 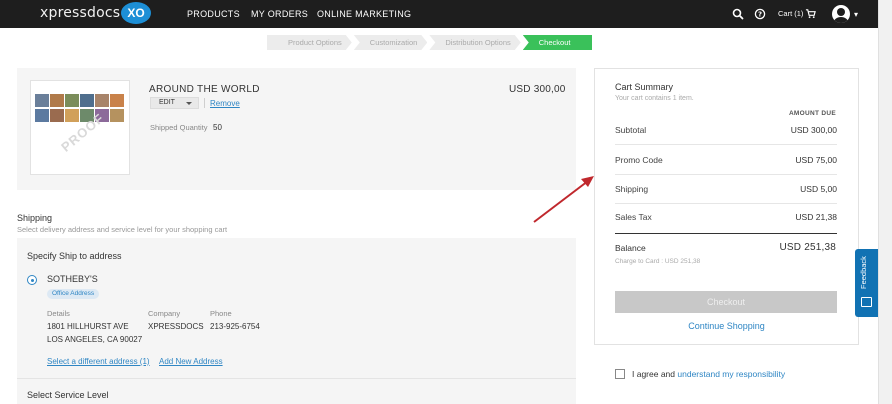 I want to click on address-badge: Office Address, so click(x=73, y=294).